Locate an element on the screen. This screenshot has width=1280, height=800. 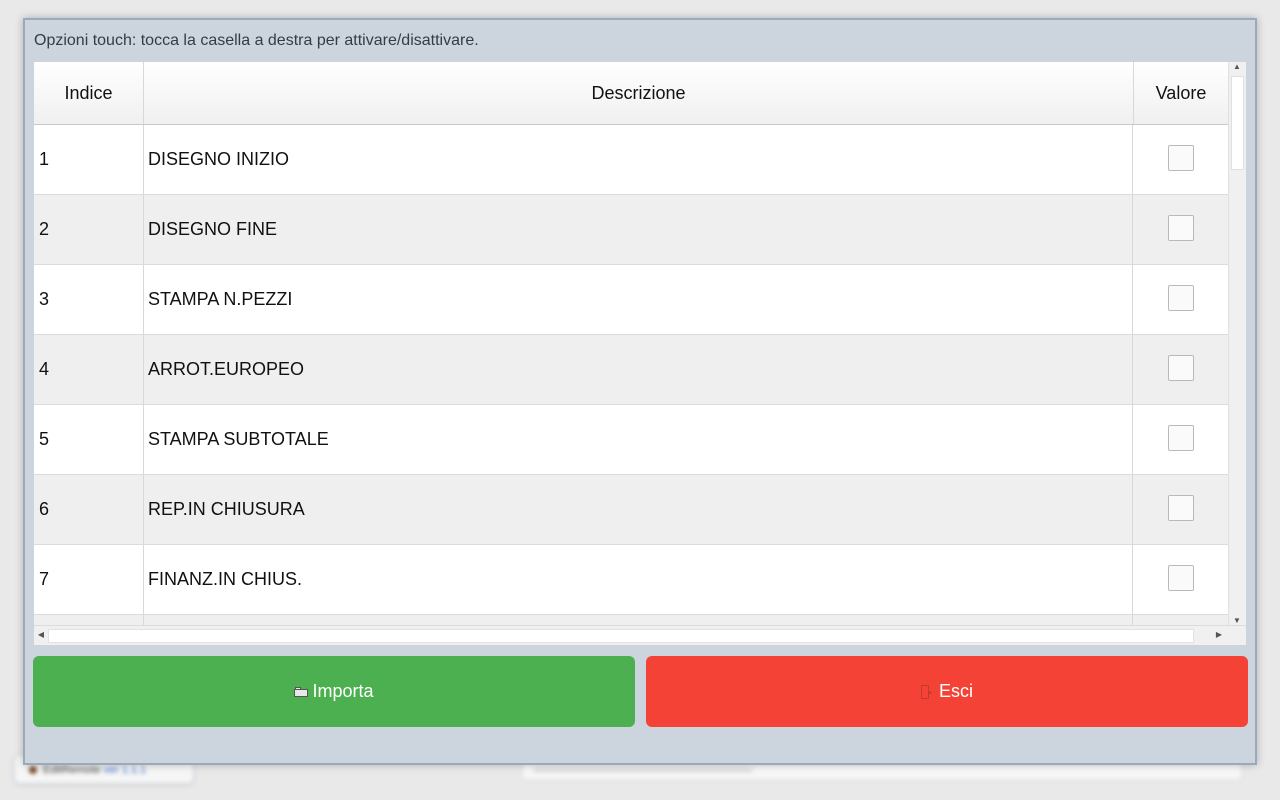
row-index: 6 is located at coordinates (89, 509).